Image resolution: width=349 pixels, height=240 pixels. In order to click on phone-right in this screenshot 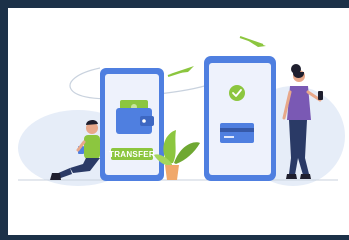, I will do `click(240, 118)`.